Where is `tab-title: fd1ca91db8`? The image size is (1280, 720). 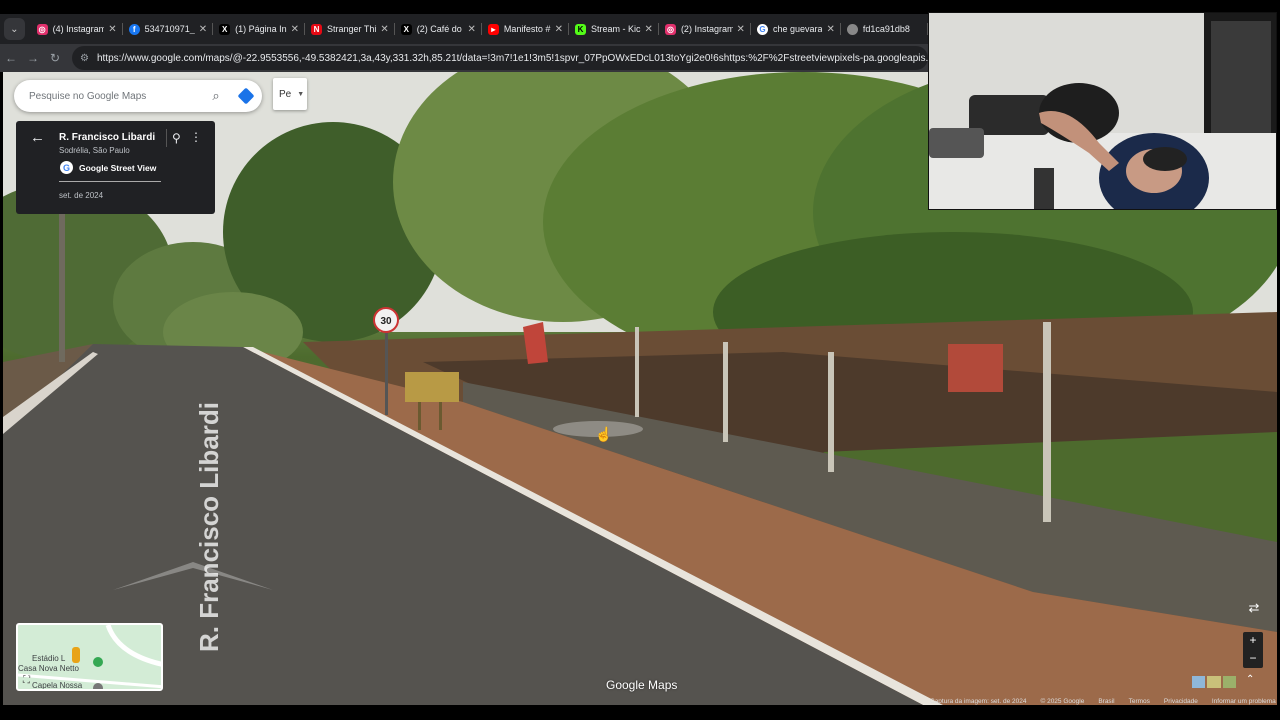 tab-title: fd1ca91db8 is located at coordinates (886, 29).